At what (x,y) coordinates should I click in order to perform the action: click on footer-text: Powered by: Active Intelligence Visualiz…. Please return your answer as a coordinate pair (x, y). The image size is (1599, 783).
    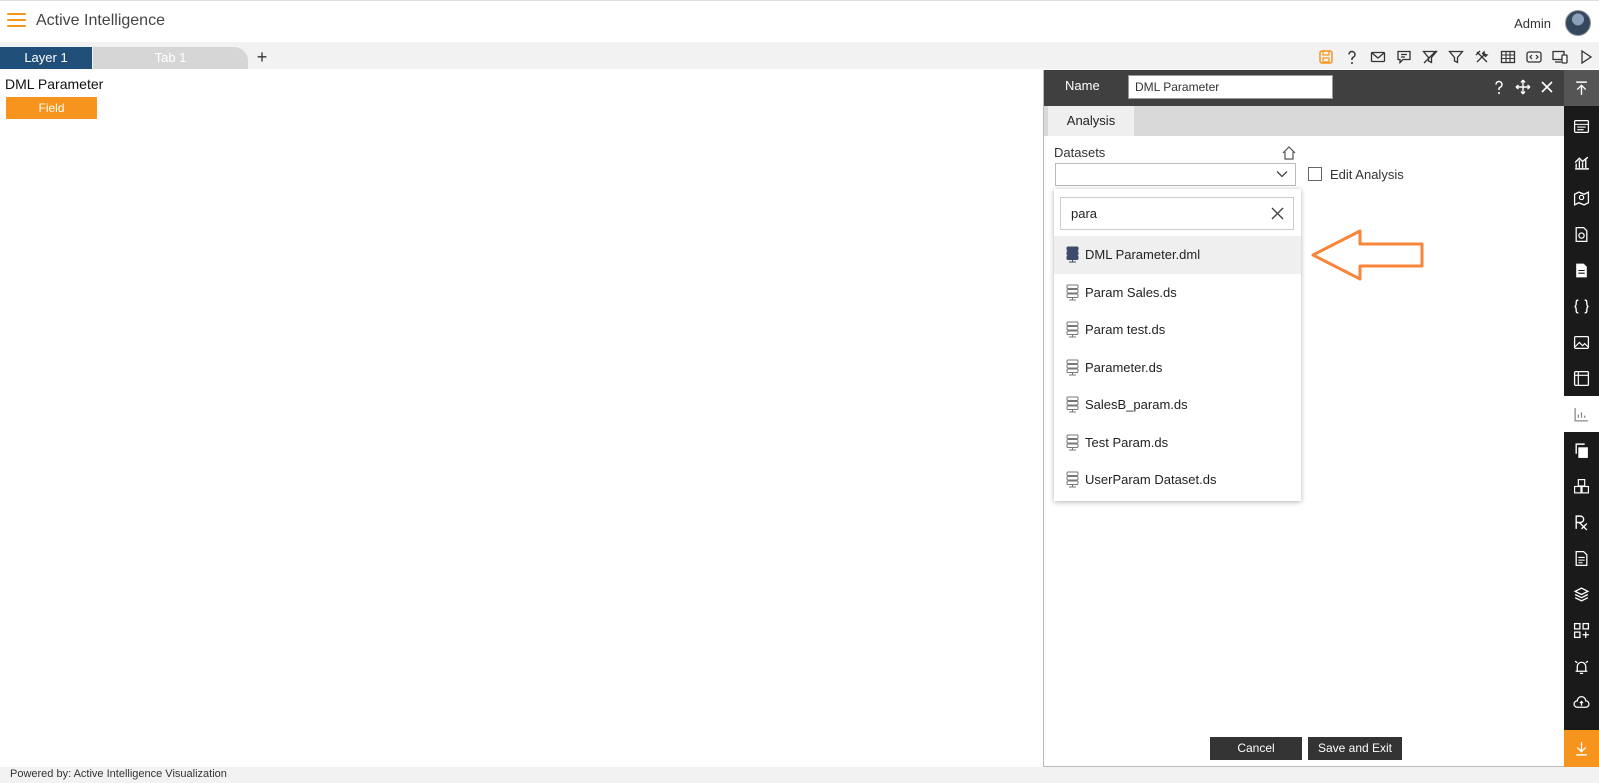
    Looking at the image, I should click on (118, 774).